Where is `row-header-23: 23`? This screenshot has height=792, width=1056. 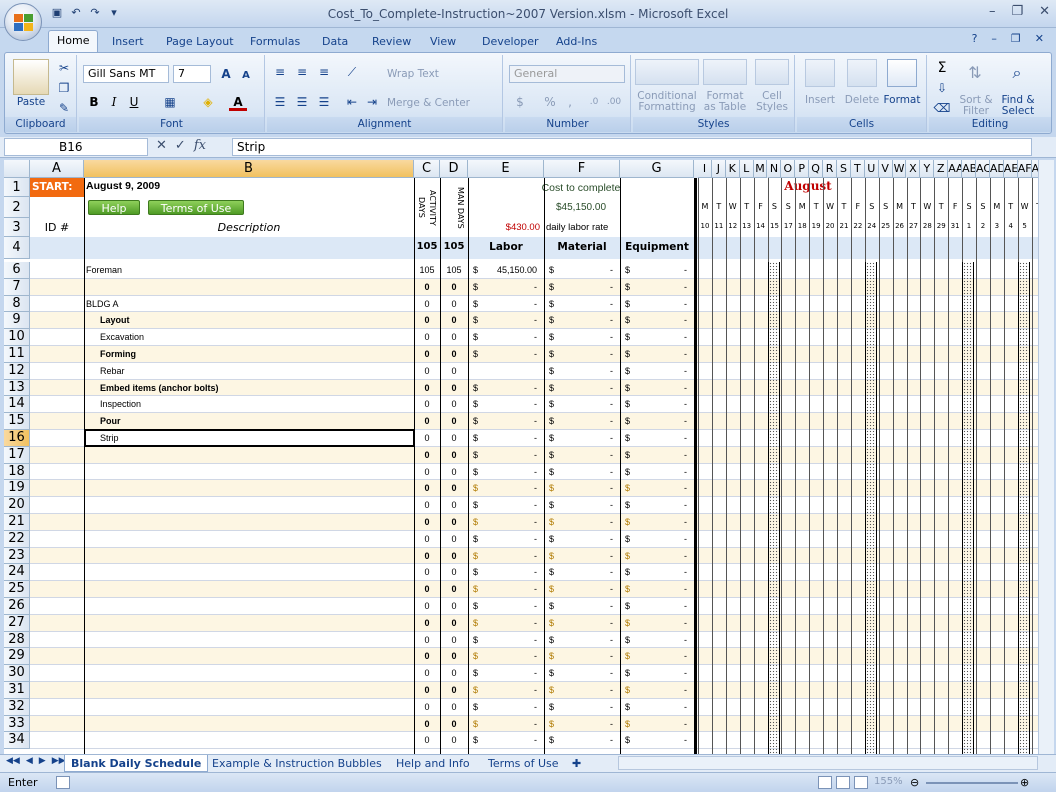 row-header-23: 23 is located at coordinates (17, 556).